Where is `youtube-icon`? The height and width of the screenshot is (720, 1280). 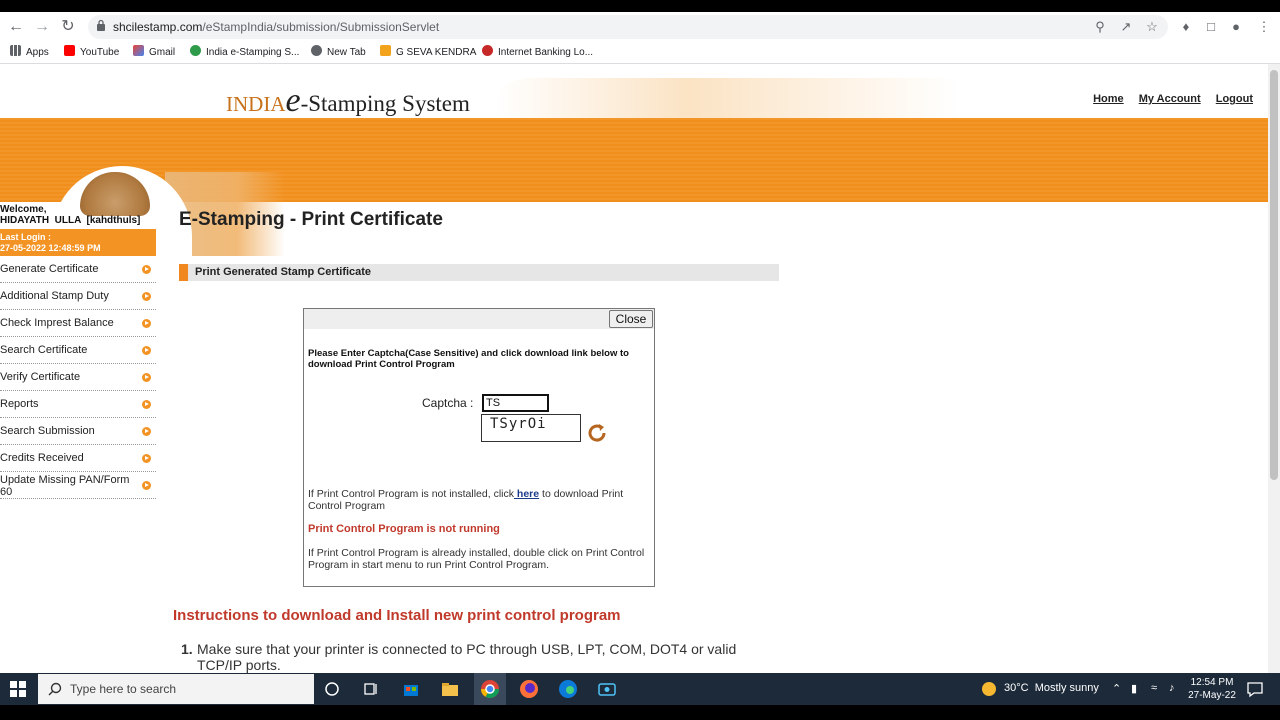 youtube-icon is located at coordinates (69, 50).